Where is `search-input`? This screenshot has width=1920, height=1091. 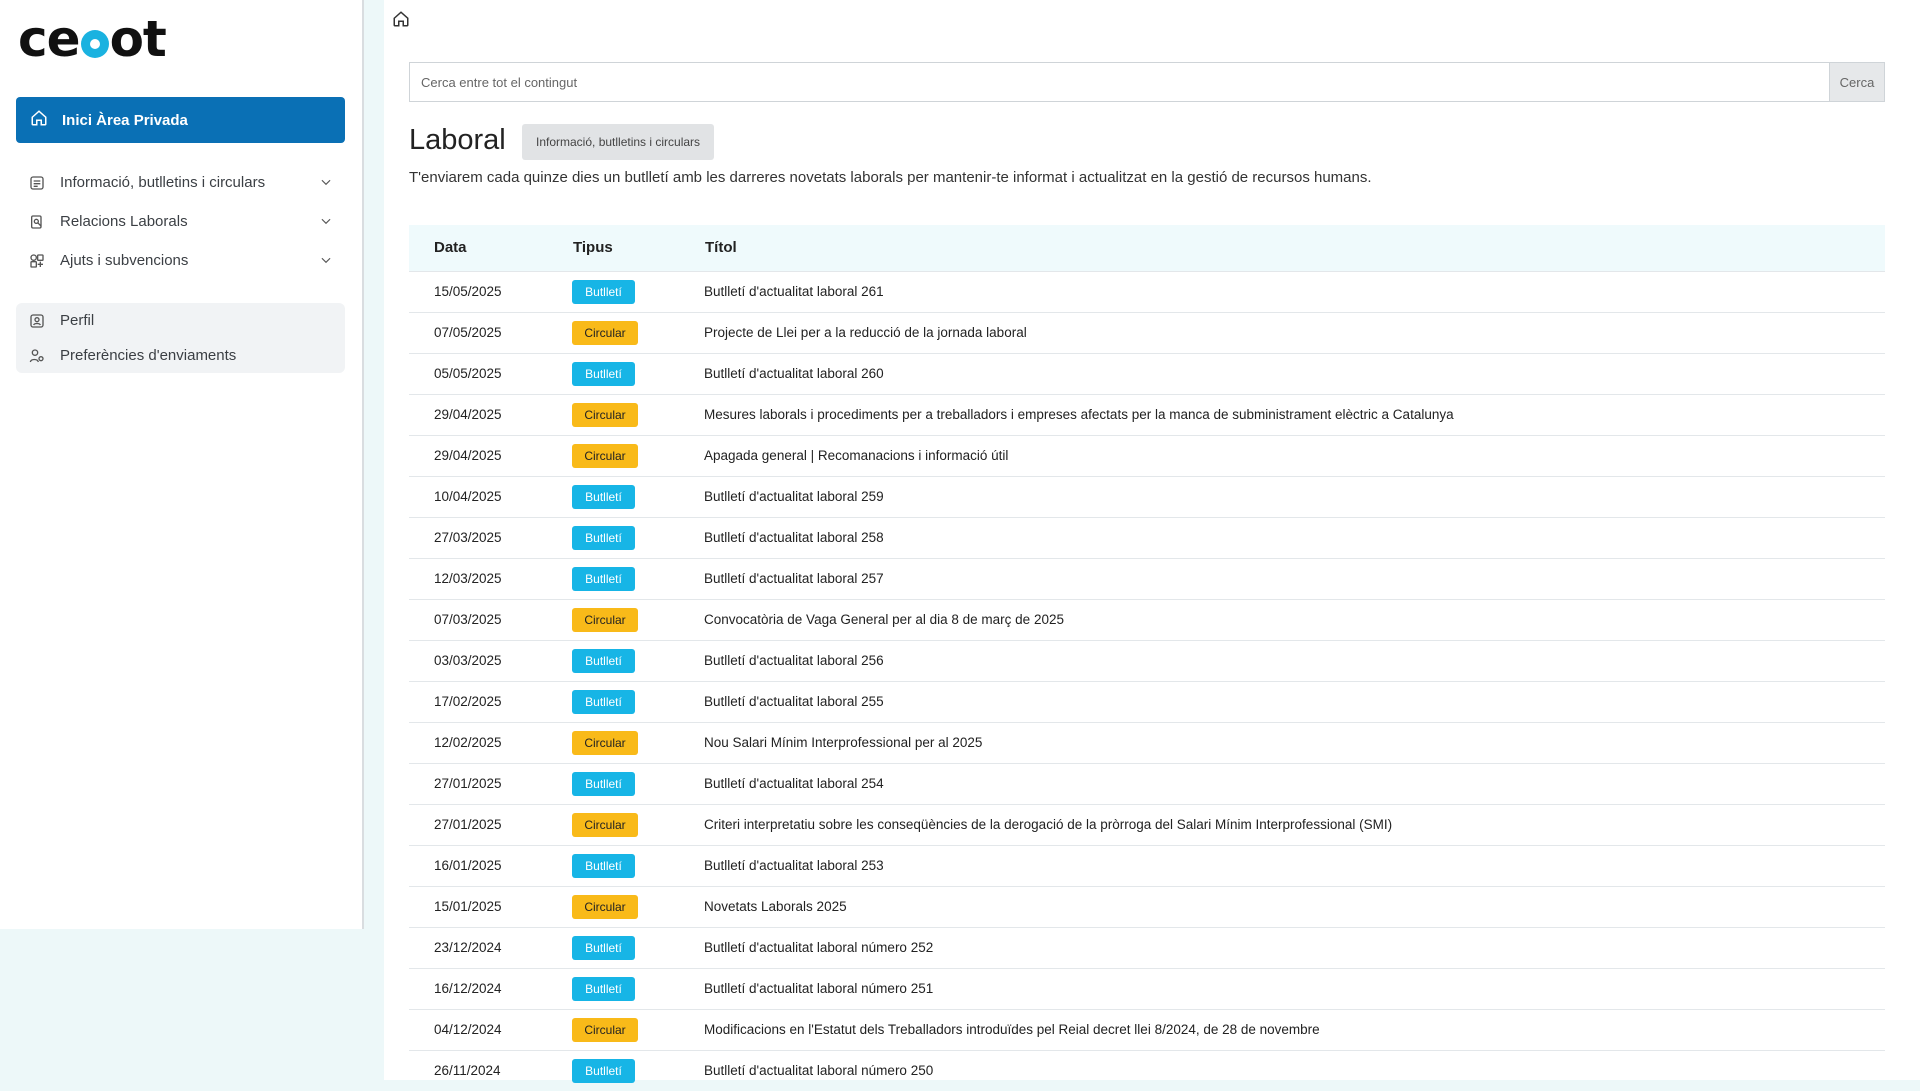
search-input is located at coordinates (1119, 82).